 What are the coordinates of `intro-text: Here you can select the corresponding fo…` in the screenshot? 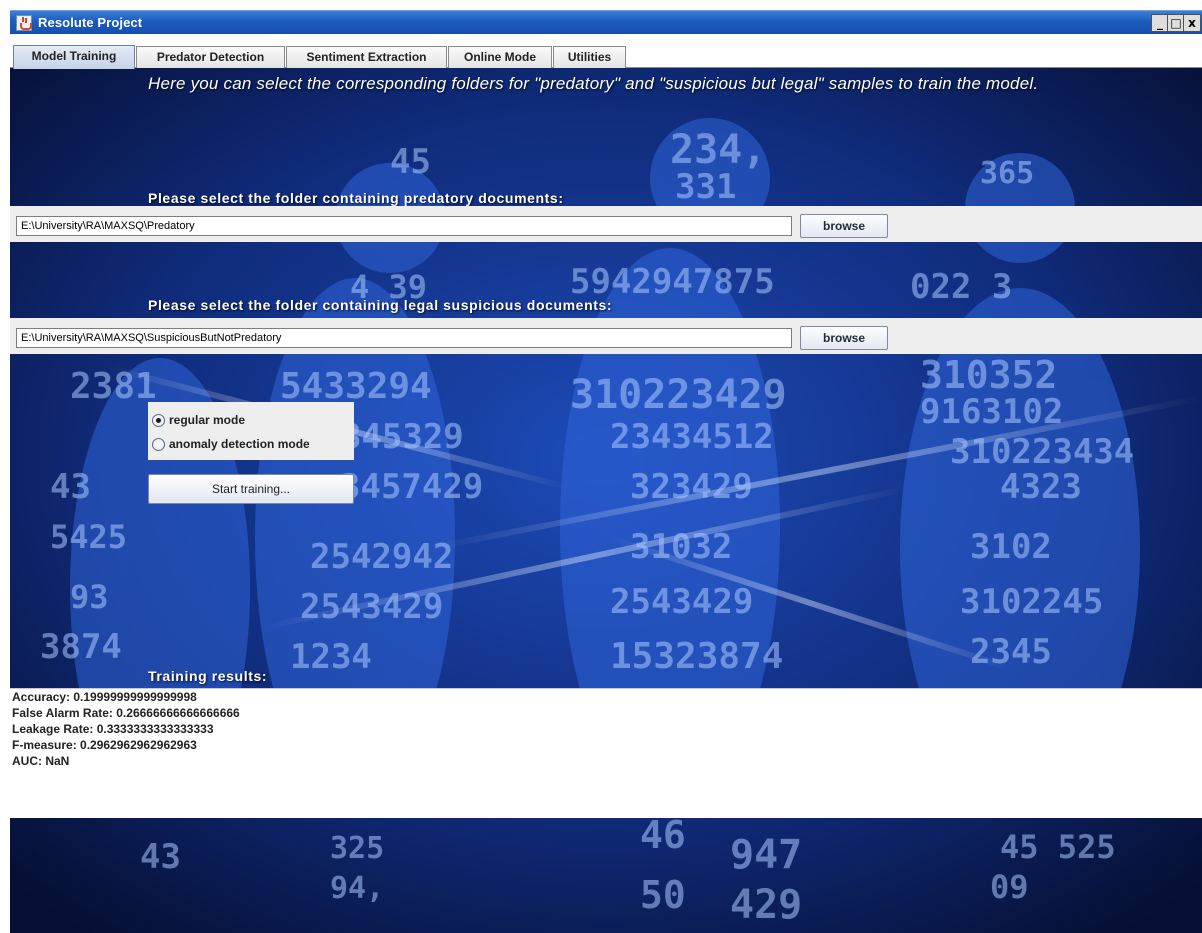 It's located at (593, 83).